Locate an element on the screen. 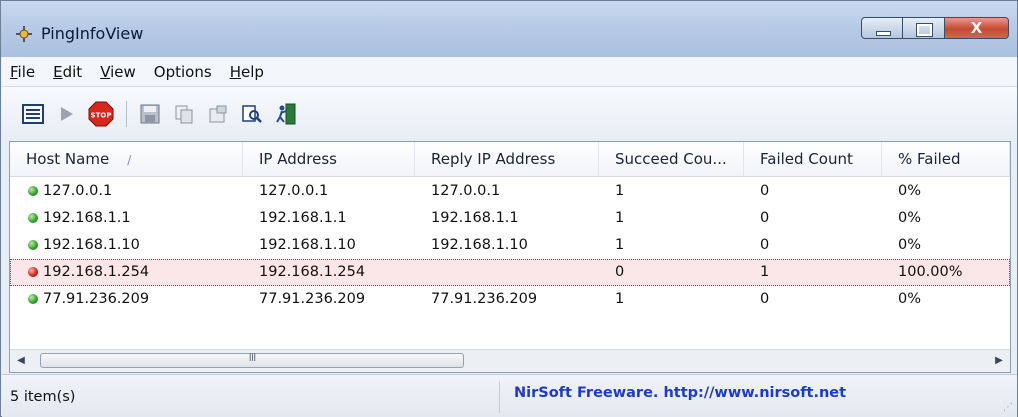 The image size is (1018, 417). cell-ip: 127.0.0.1 is located at coordinates (285, 191).